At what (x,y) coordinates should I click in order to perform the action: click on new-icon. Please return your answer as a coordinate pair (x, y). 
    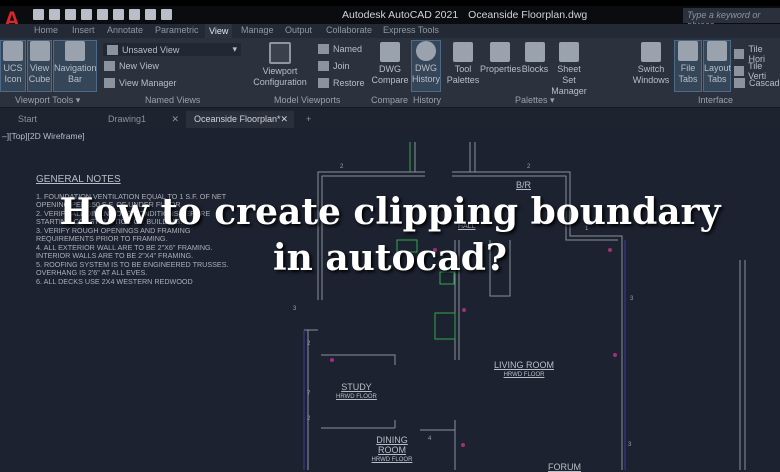
    Looking at the image, I should click on (38, 14).